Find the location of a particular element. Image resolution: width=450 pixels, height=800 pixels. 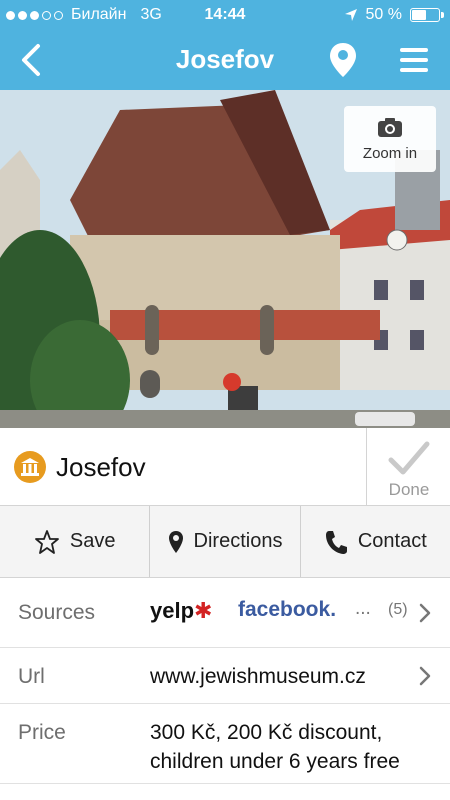

battery-percent: 50 % is located at coordinates (383, 14).